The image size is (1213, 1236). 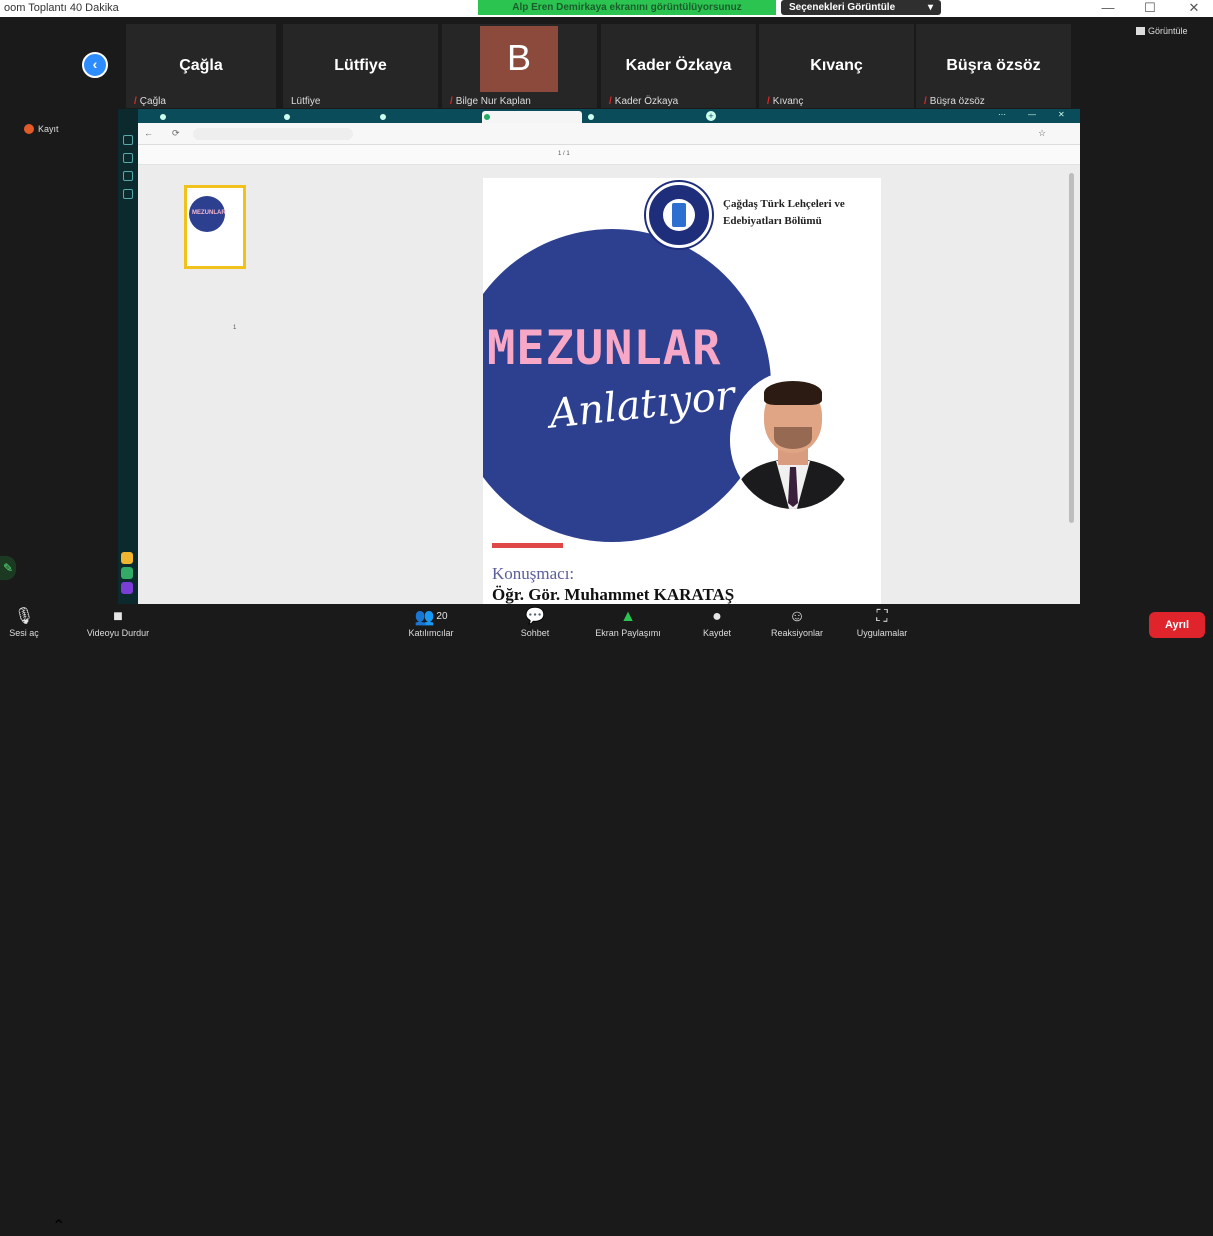 What do you see at coordinates (628, 633) in the screenshot?
I see `share-screen-label: Ekran Paylaşımı` at bounding box center [628, 633].